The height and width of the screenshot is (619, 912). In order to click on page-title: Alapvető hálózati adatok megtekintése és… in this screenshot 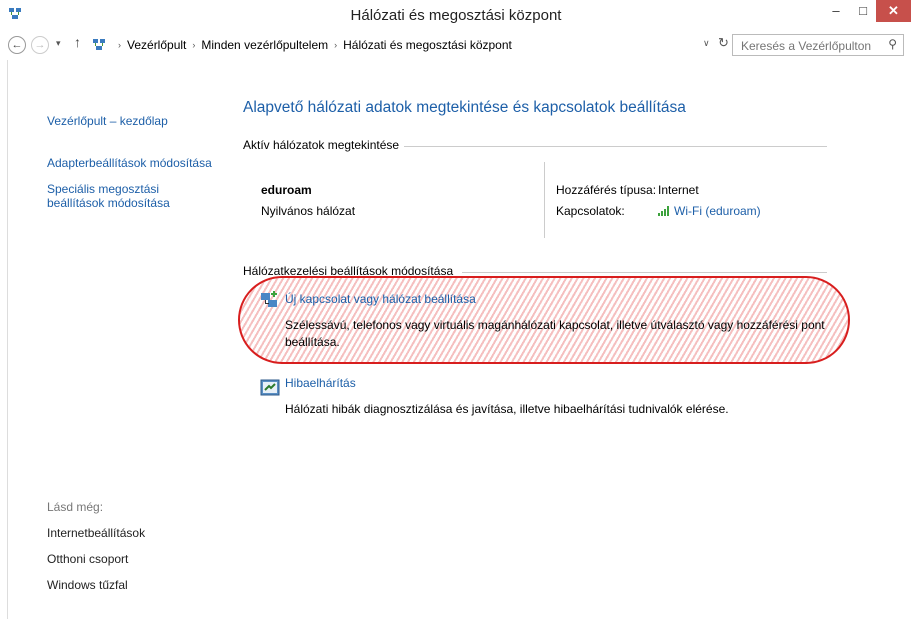, I will do `click(464, 107)`.